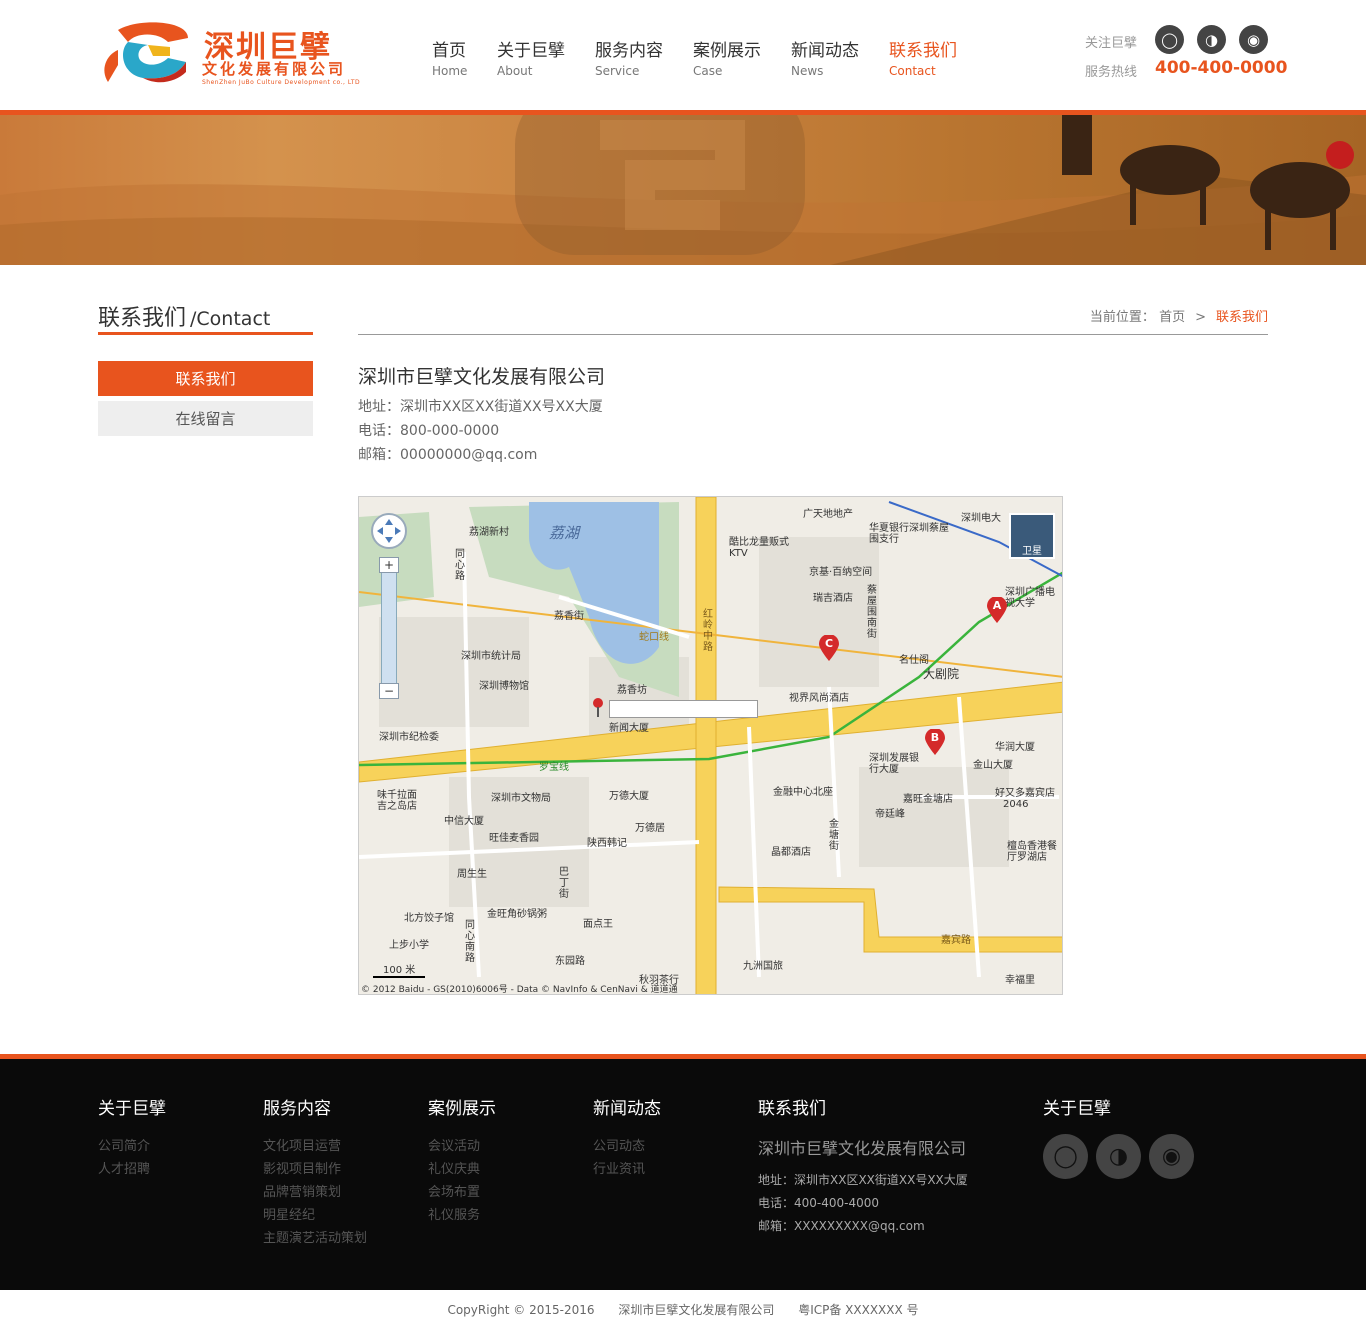 This screenshot has height=1330, width=1366. What do you see at coordinates (514, 838) in the screenshot?
I see `map-label-13: 旺佳麦香园` at bounding box center [514, 838].